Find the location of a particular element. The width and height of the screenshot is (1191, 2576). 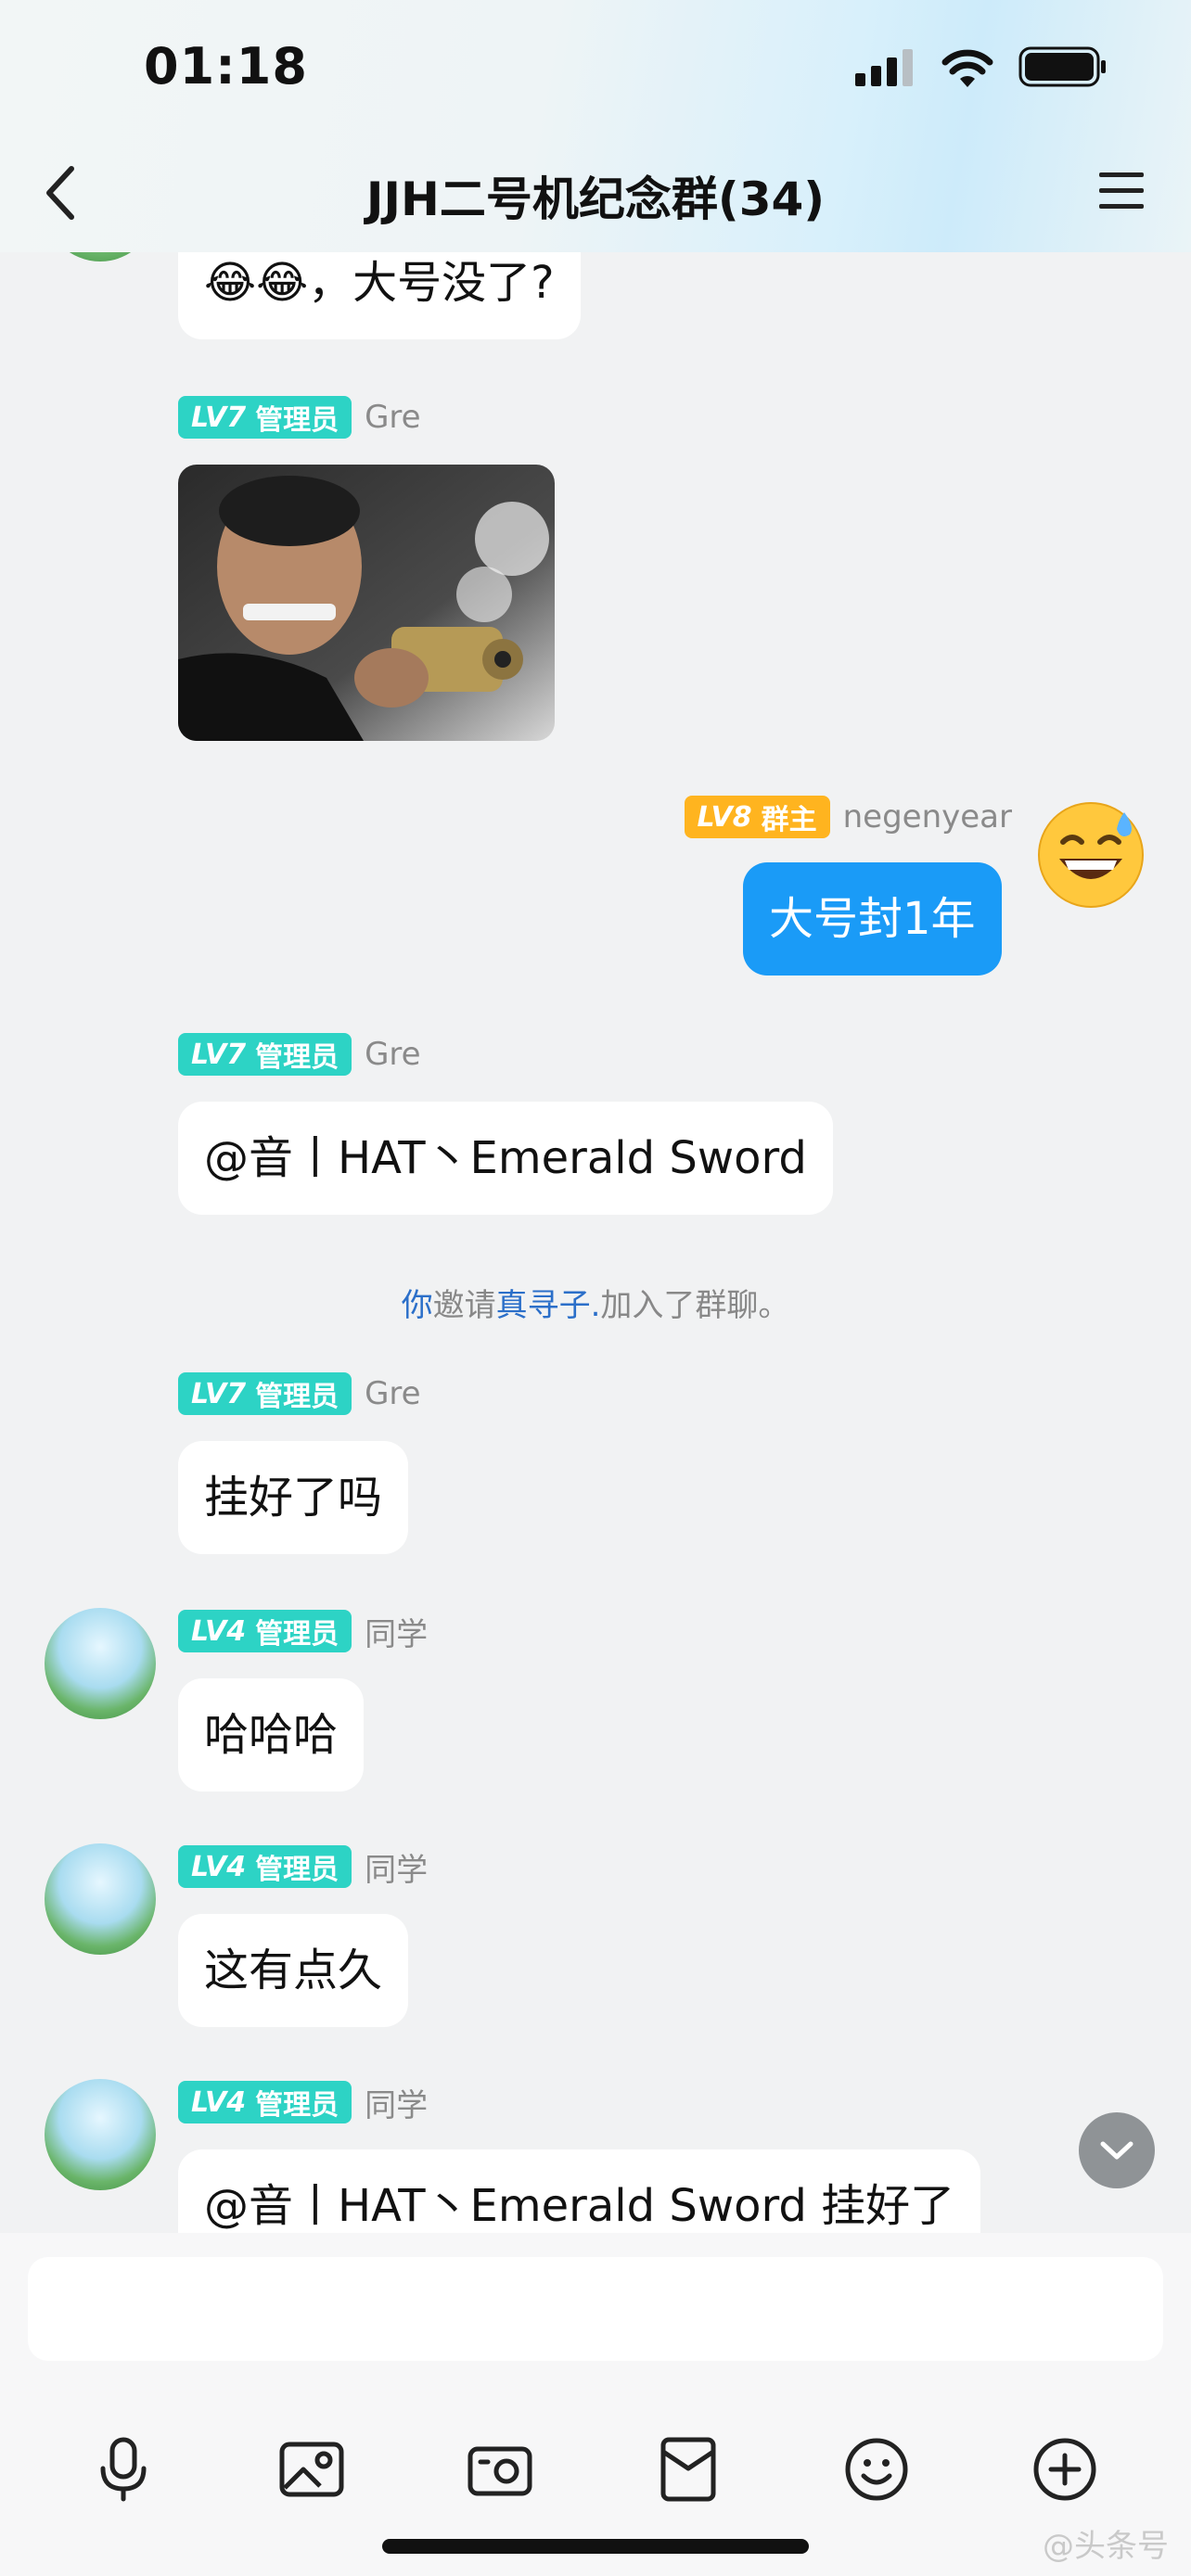

composer is located at coordinates (595, 2405).